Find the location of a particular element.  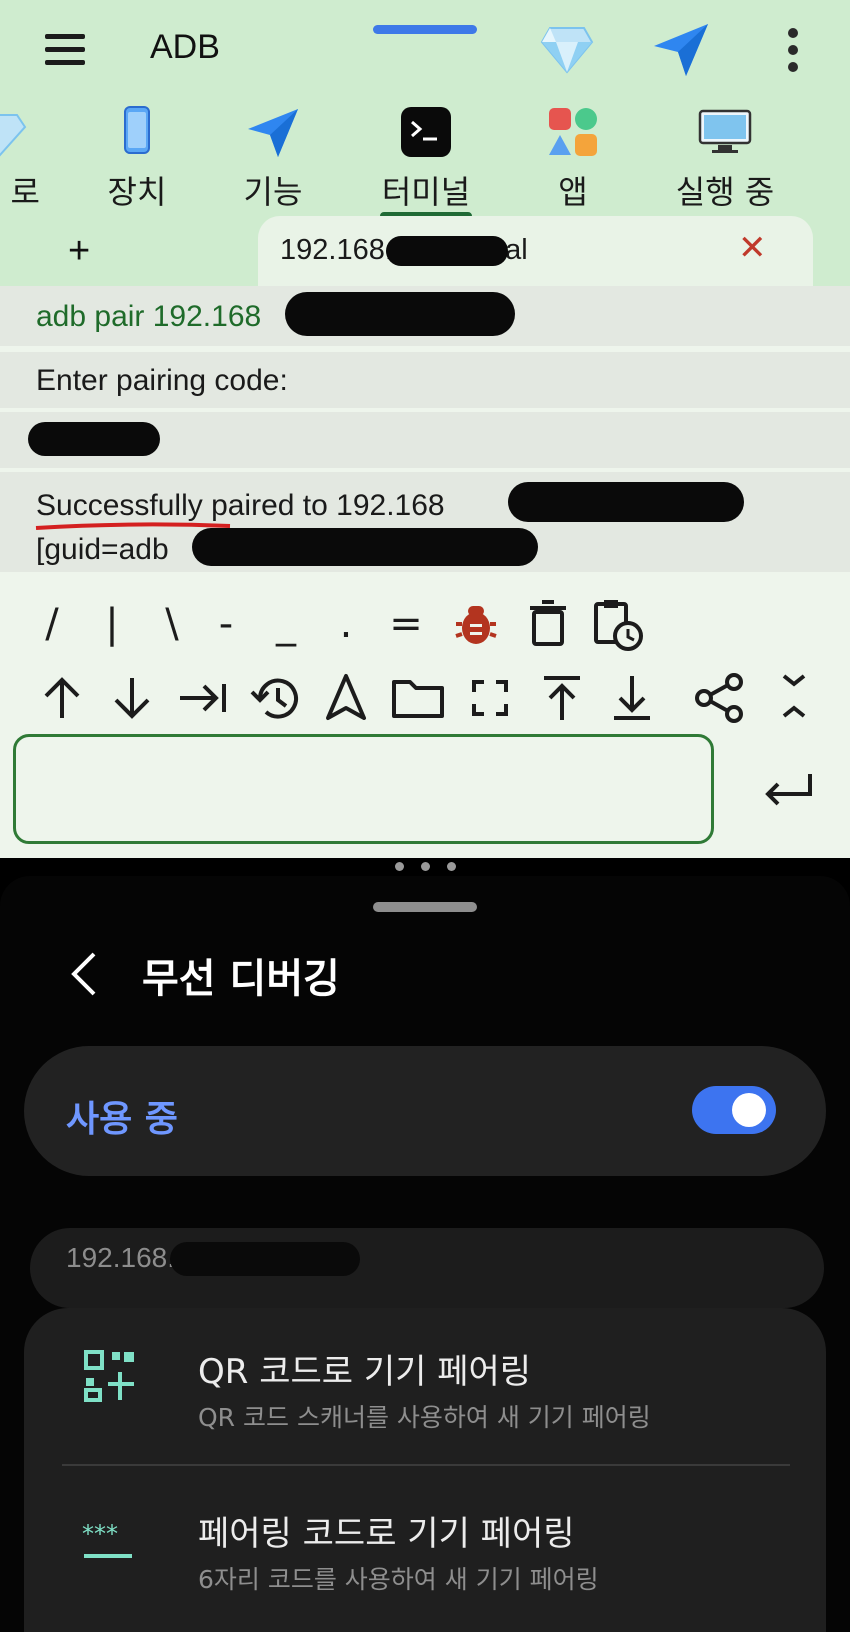

arrow-up-icon is located at coordinates (62, 698).